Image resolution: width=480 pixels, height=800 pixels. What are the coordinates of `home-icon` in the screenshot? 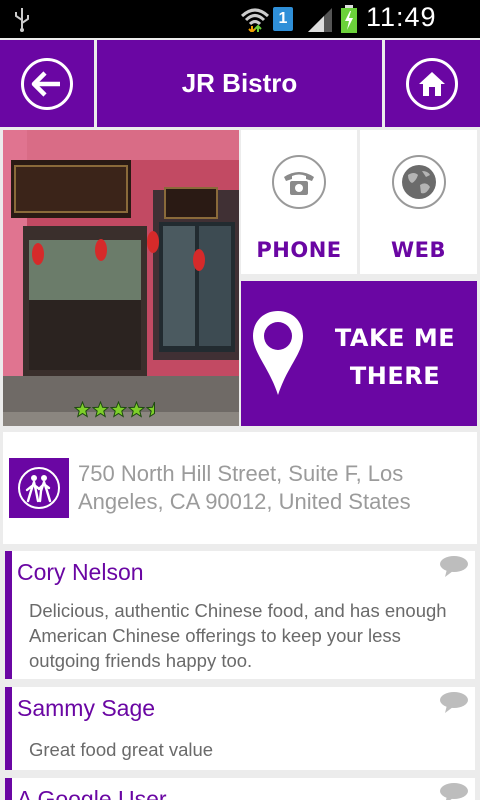 It's located at (432, 84).